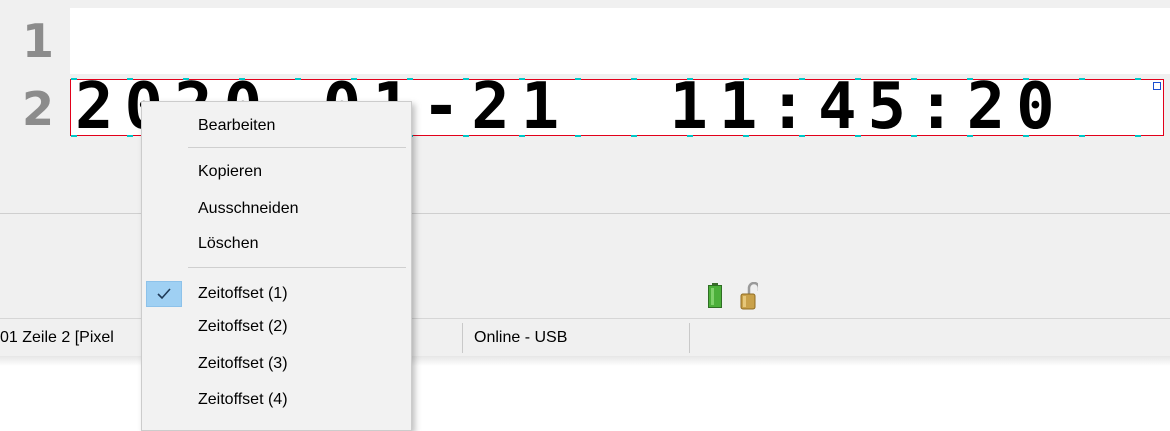 The height and width of the screenshot is (431, 1170). I want to click on unlocked-padlock-icon, so click(749, 296).